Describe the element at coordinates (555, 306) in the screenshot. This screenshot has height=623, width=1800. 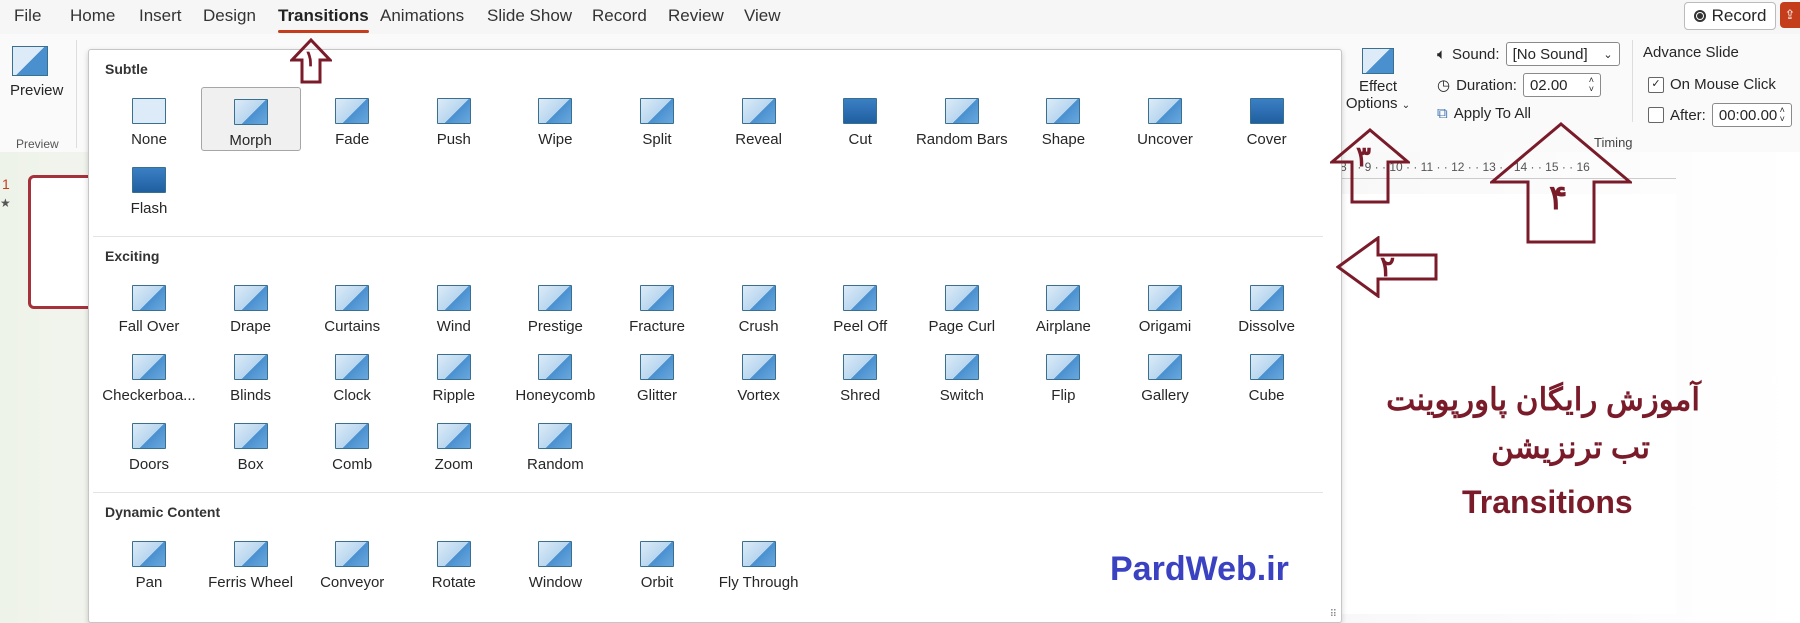
I see `transition-prestige: Prestige` at that location.